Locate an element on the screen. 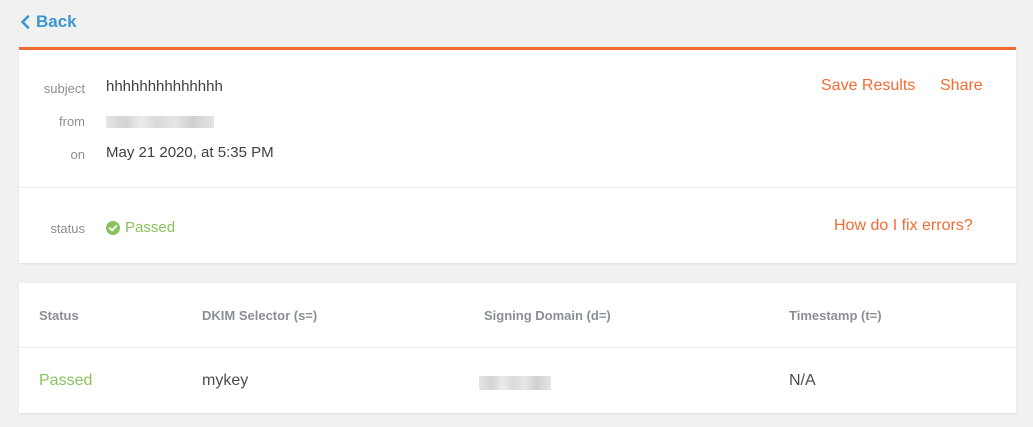 The height and width of the screenshot is (427, 1033). back-label: Back is located at coordinates (56, 21).